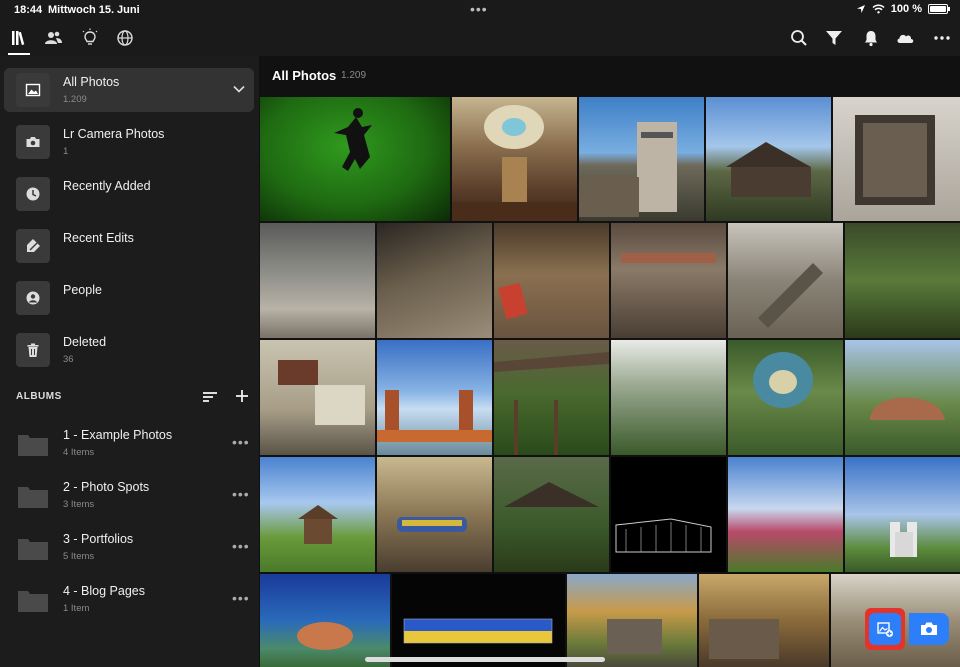 The image size is (960, 667). I want to click on sidebar-item-label: Lr Camera Photos, so click(114, 134).